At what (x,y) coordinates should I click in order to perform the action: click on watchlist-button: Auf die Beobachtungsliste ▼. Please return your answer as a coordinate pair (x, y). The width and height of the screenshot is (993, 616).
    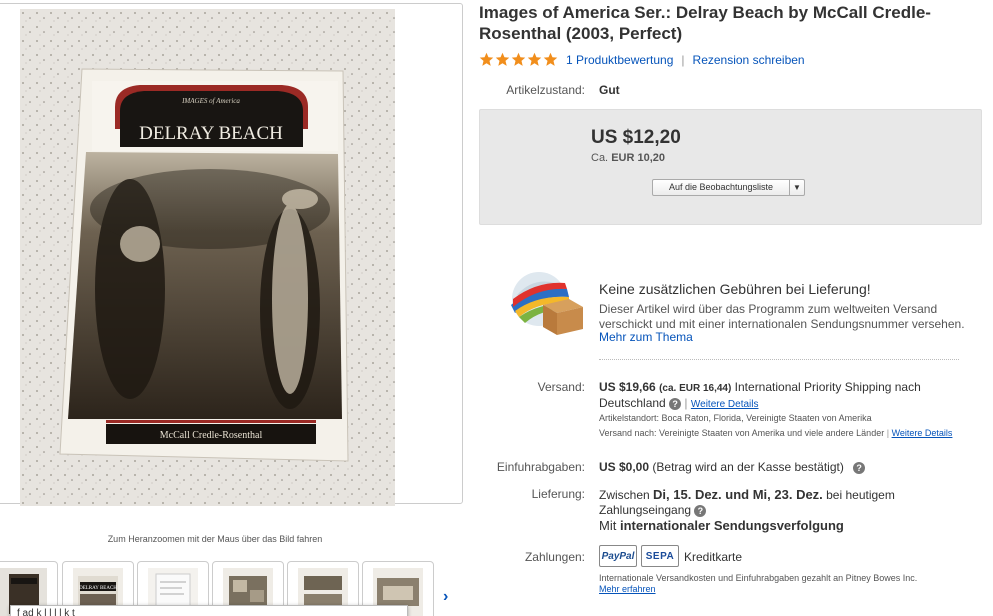
    Looking at the image, I should click on (728, 187).